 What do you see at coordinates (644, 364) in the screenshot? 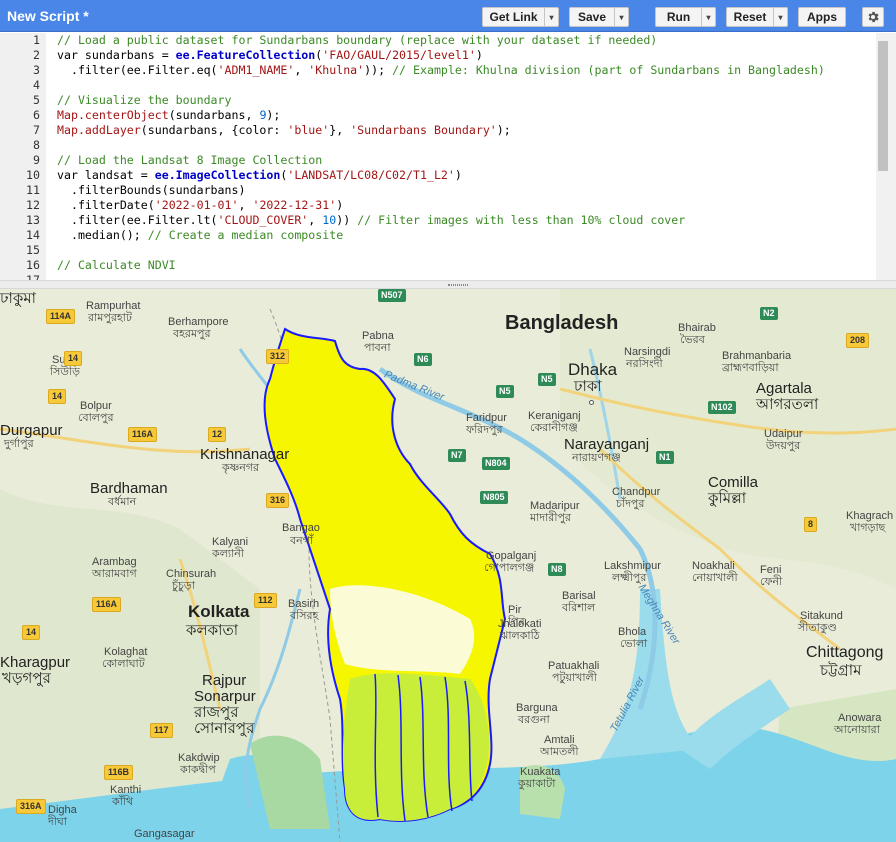
I see `map-label: নরসিংদী` at bounding box center [644, 364].